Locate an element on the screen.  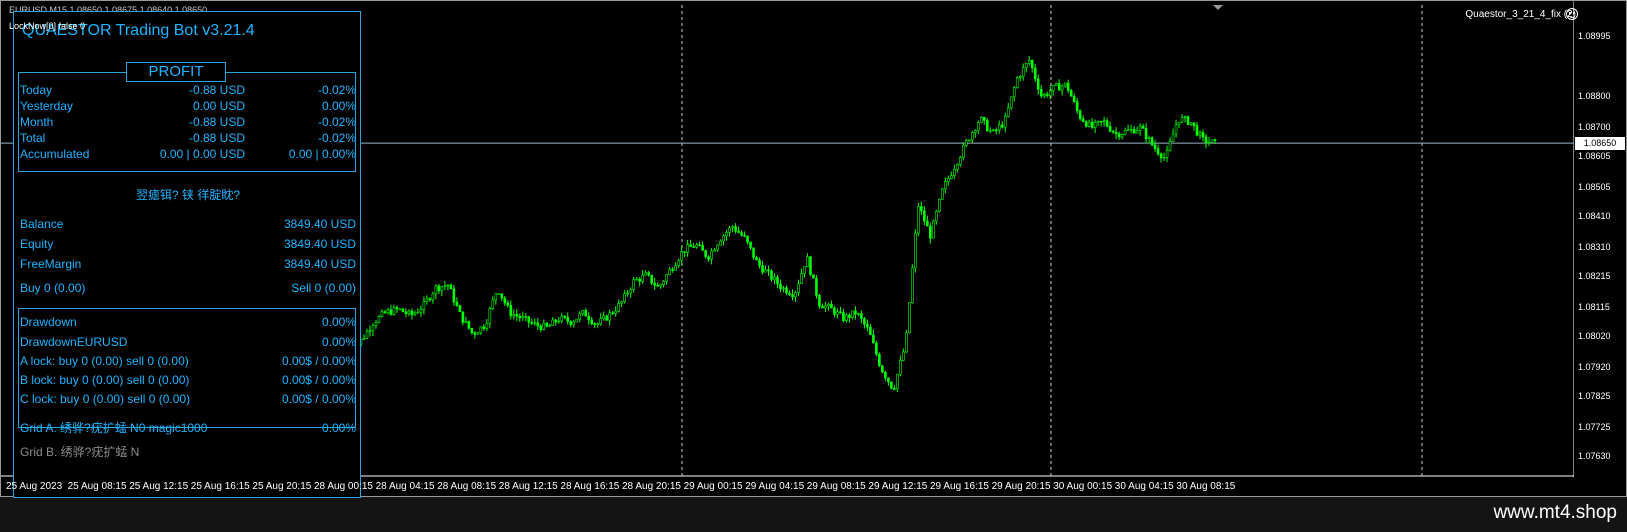
profit-label: Total is located at coordinates (33, 138).